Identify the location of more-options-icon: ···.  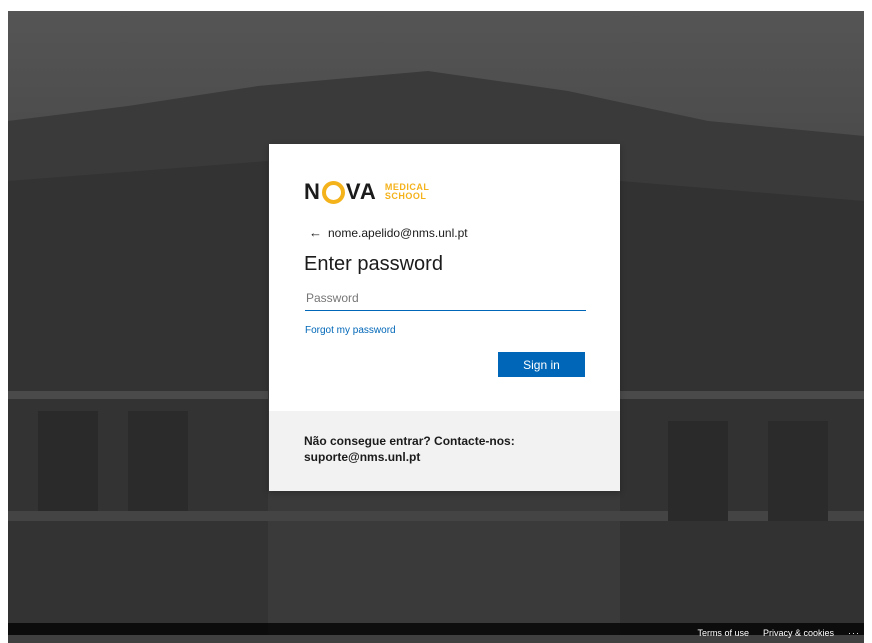
(854, 633).